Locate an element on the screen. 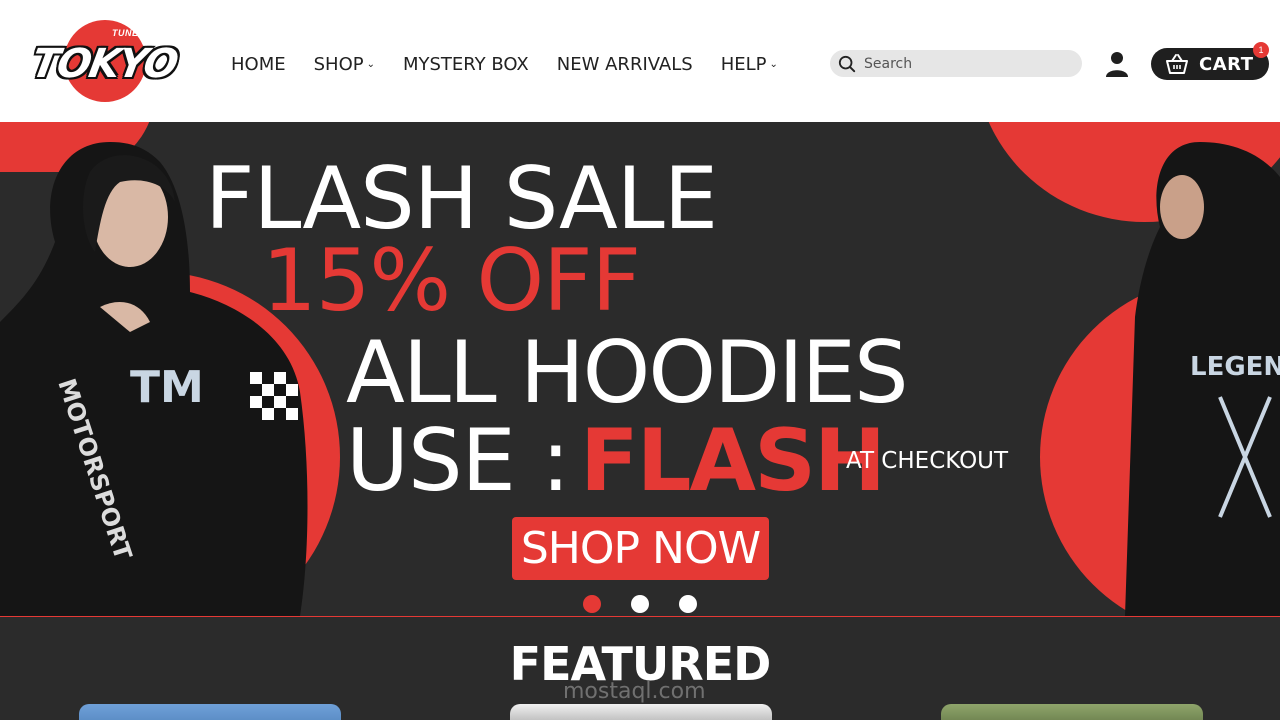  nav-home: HOME is located at coordinates (258, 64).